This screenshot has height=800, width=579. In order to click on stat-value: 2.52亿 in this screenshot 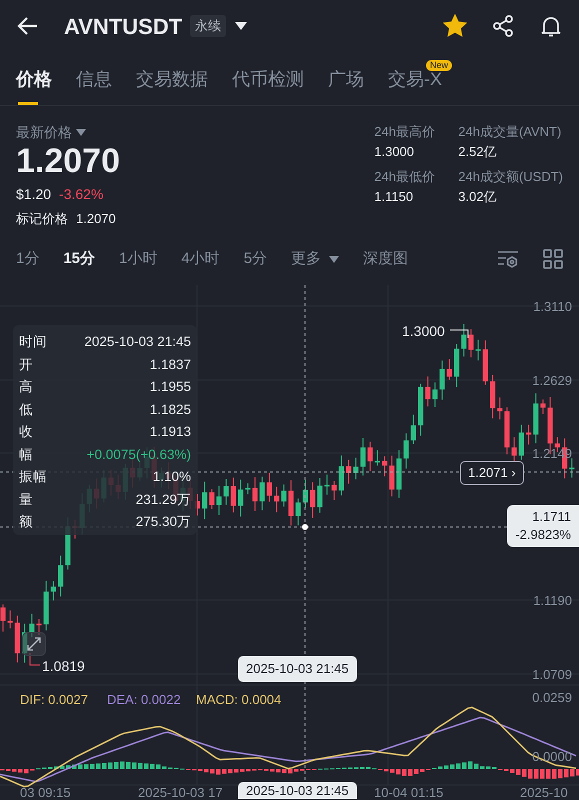, I will do `click(478, 151)`.